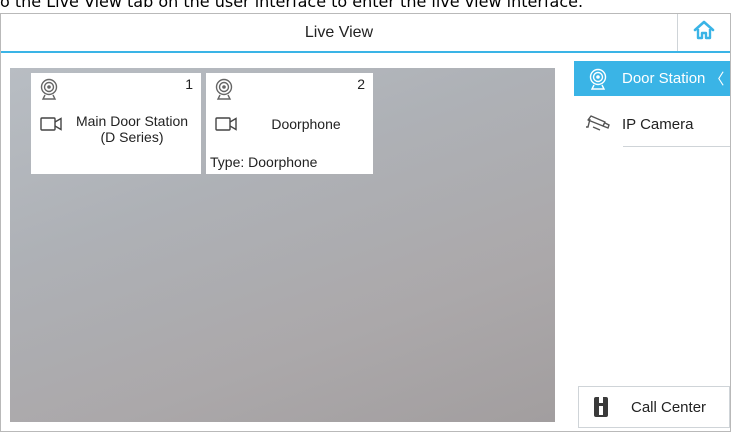 The width and height of the screenshot is (731, 432). Describe the element at coordinates (676, 146) in the screenshot. I see `sidebar-divider` at that location.